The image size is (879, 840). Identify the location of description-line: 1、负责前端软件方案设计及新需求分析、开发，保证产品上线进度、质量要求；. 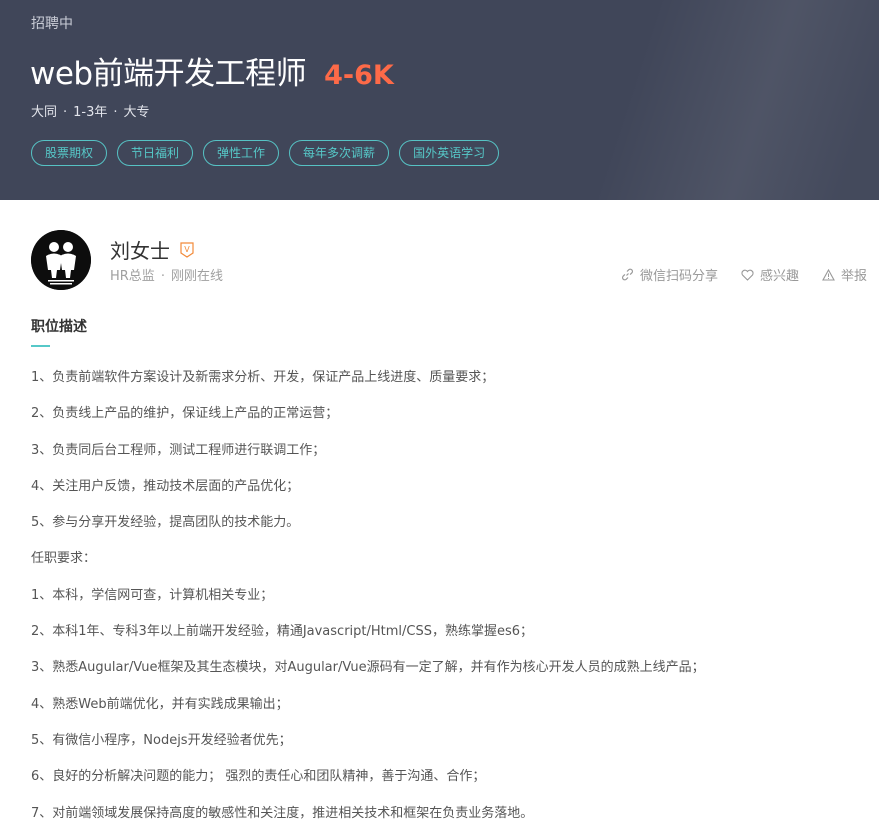
(263, 377).